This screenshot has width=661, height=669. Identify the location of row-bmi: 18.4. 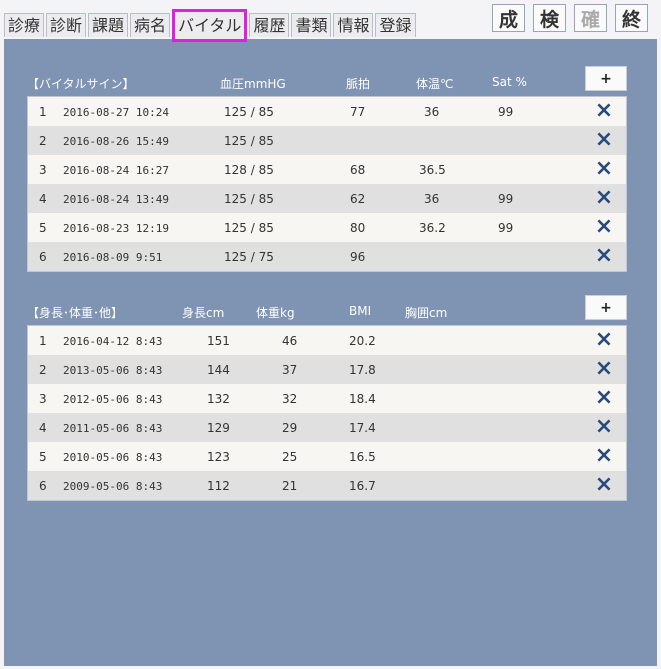
(362, 399).